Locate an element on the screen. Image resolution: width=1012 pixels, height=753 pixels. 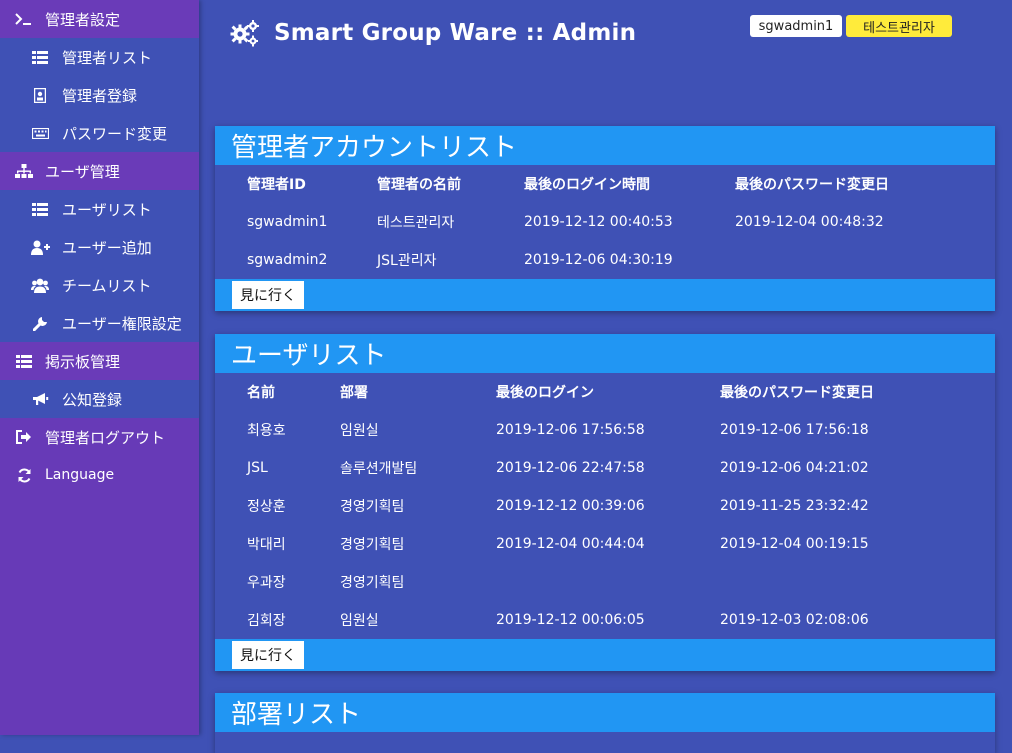
sidebar-item-label: 掲示板管理 is located at coordinates (83, 361).